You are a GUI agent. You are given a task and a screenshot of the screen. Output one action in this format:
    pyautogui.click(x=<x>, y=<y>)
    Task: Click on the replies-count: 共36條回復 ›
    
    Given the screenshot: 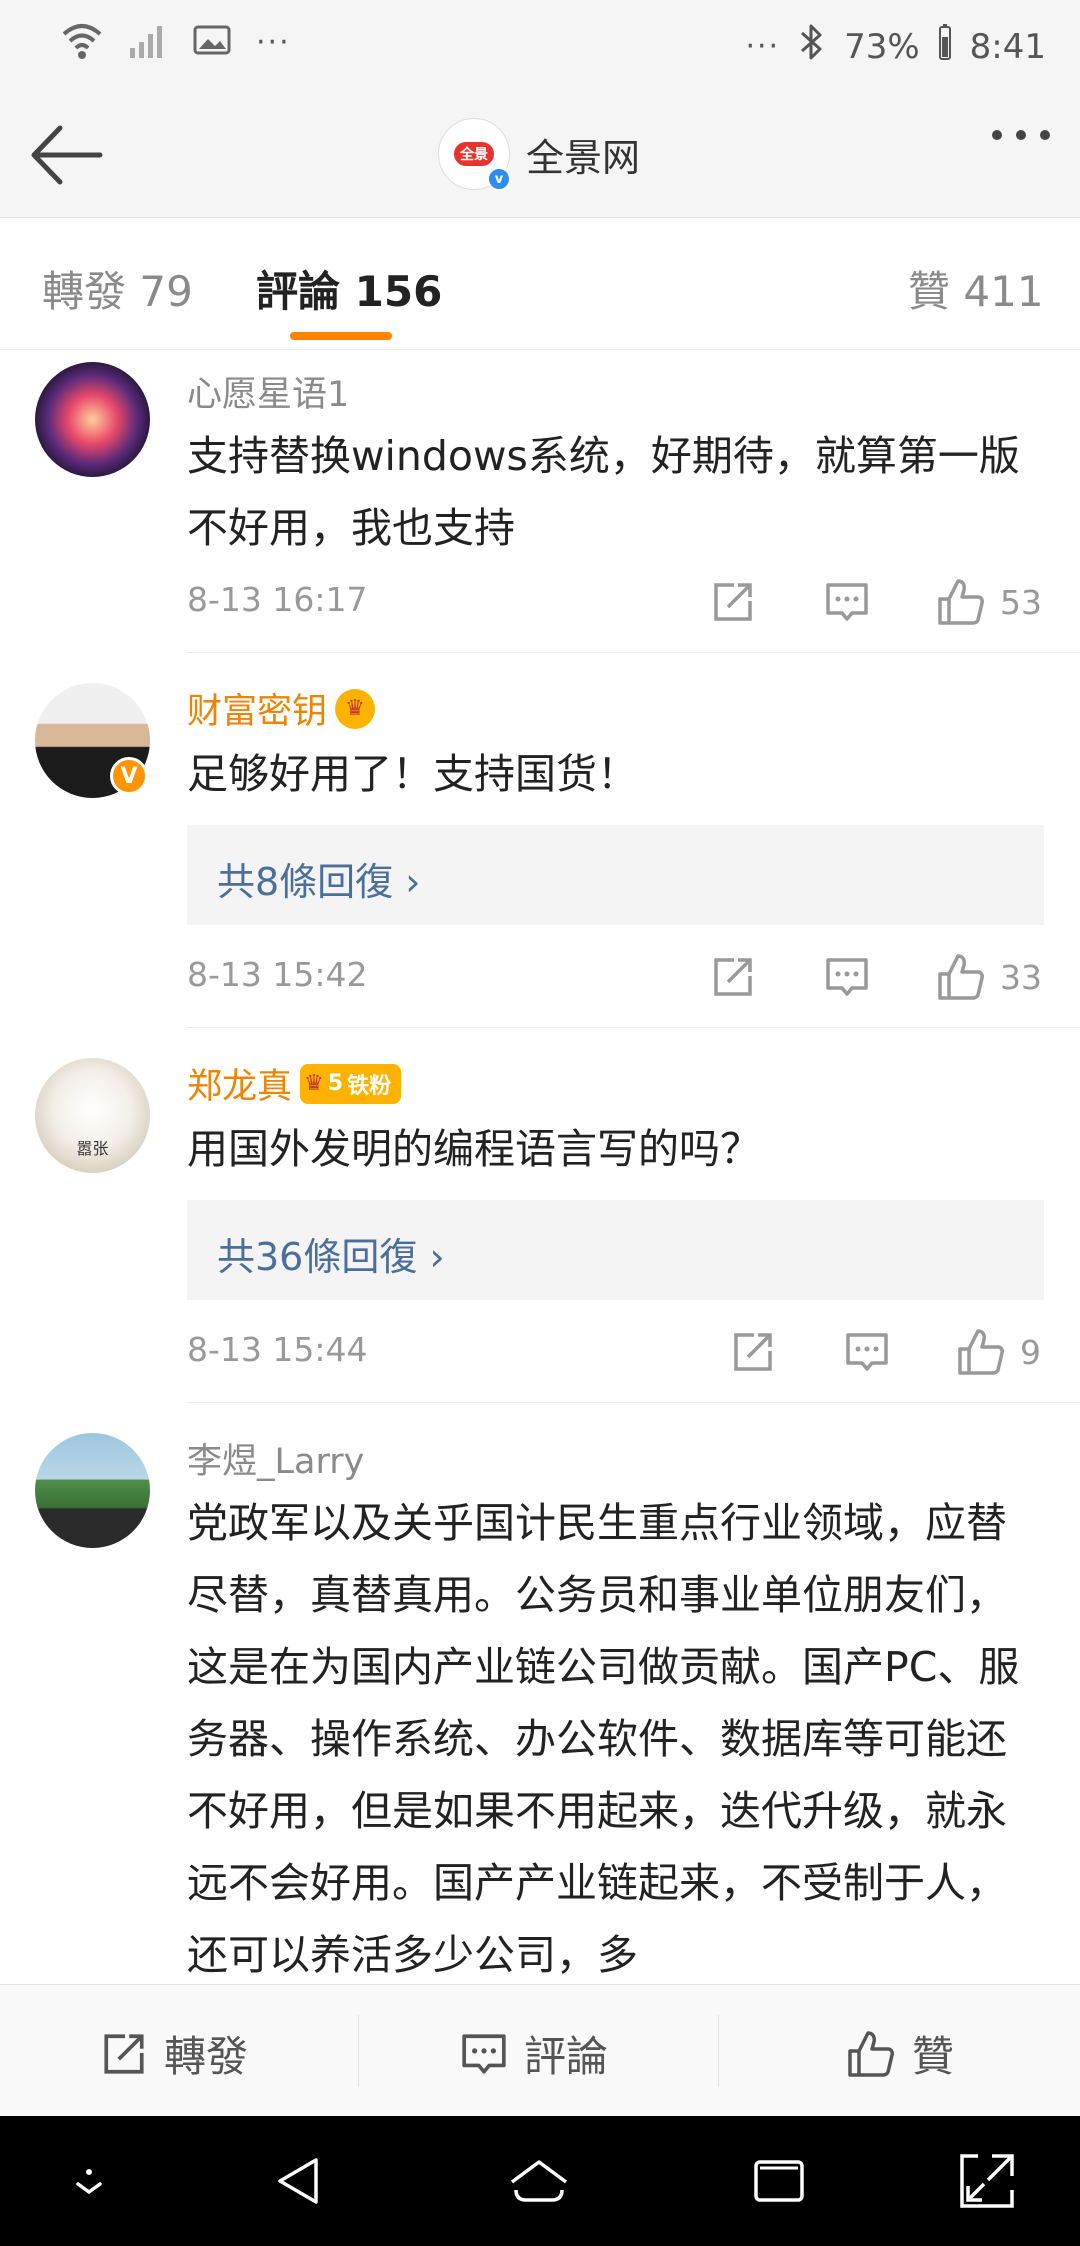 What is the action you would take?
    pyautogui.click(x=331, y=1257)
    